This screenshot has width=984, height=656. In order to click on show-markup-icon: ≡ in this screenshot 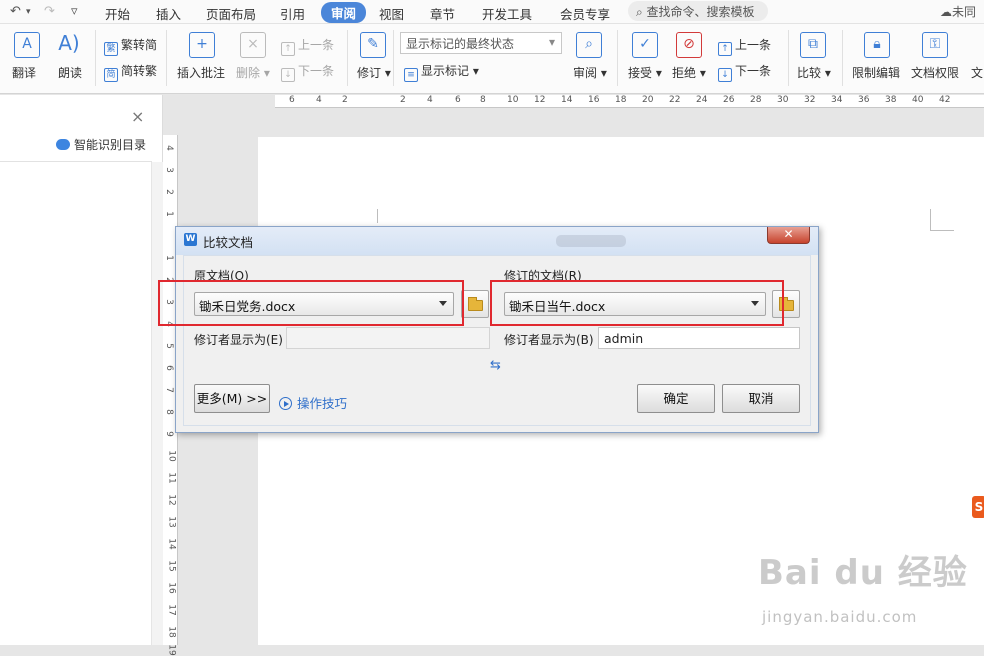, I will do `click(411, 75)`.